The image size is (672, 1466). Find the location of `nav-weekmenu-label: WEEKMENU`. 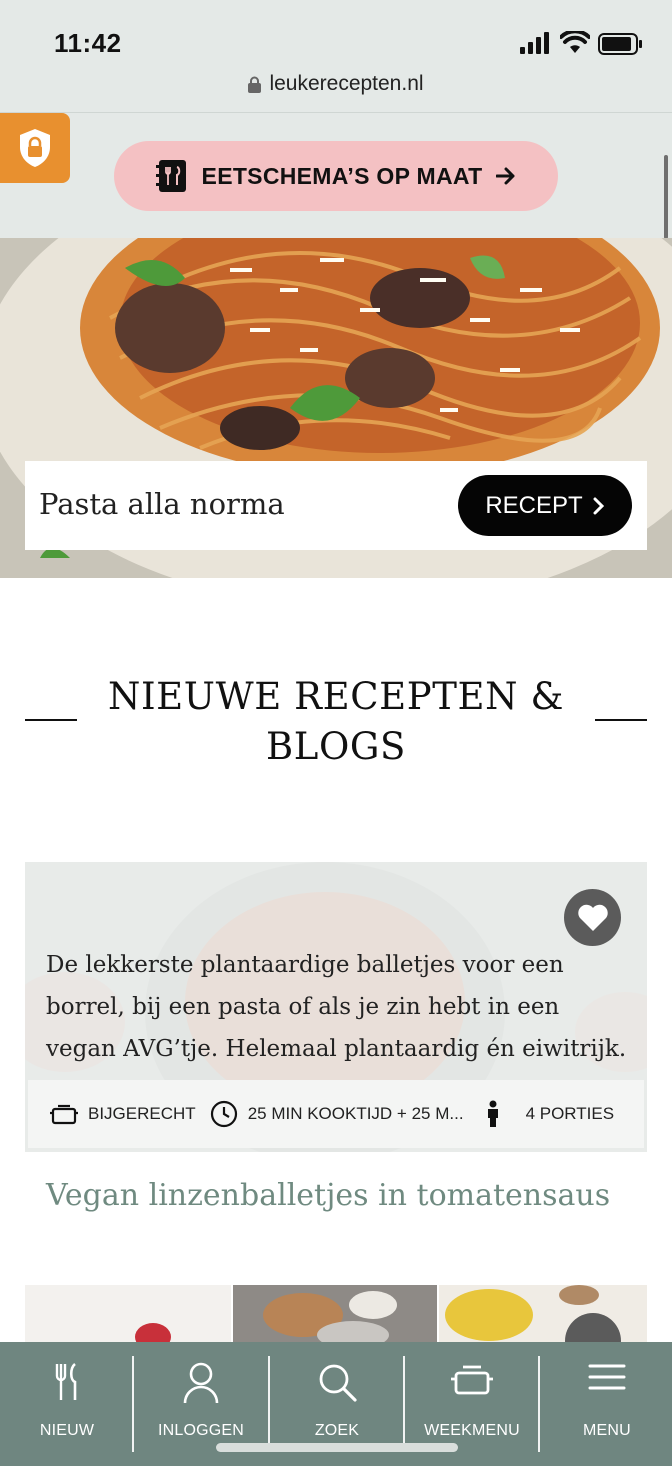

nav-weekmenu-label: WEEKMENU is located at coordinates (472, 1430).